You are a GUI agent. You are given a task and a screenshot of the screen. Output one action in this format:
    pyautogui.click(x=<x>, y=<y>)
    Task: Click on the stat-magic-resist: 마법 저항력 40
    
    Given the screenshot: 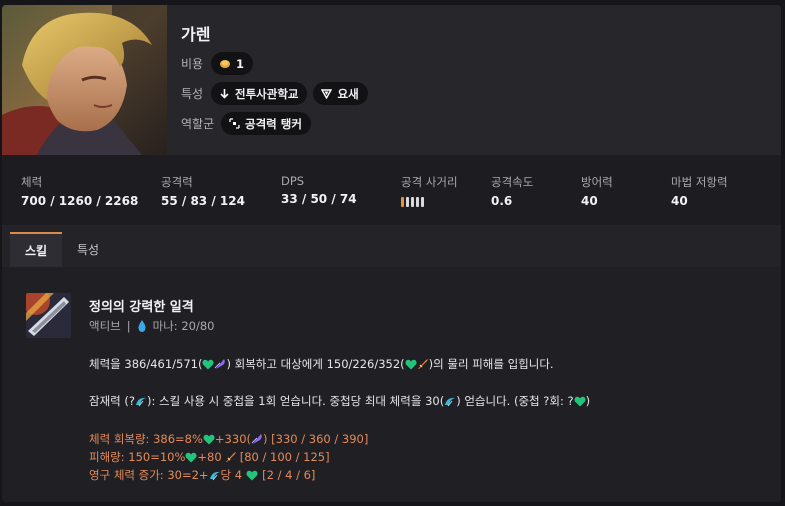 What is the action you would take?
    pyautogui.click(x=699, y=191)
    